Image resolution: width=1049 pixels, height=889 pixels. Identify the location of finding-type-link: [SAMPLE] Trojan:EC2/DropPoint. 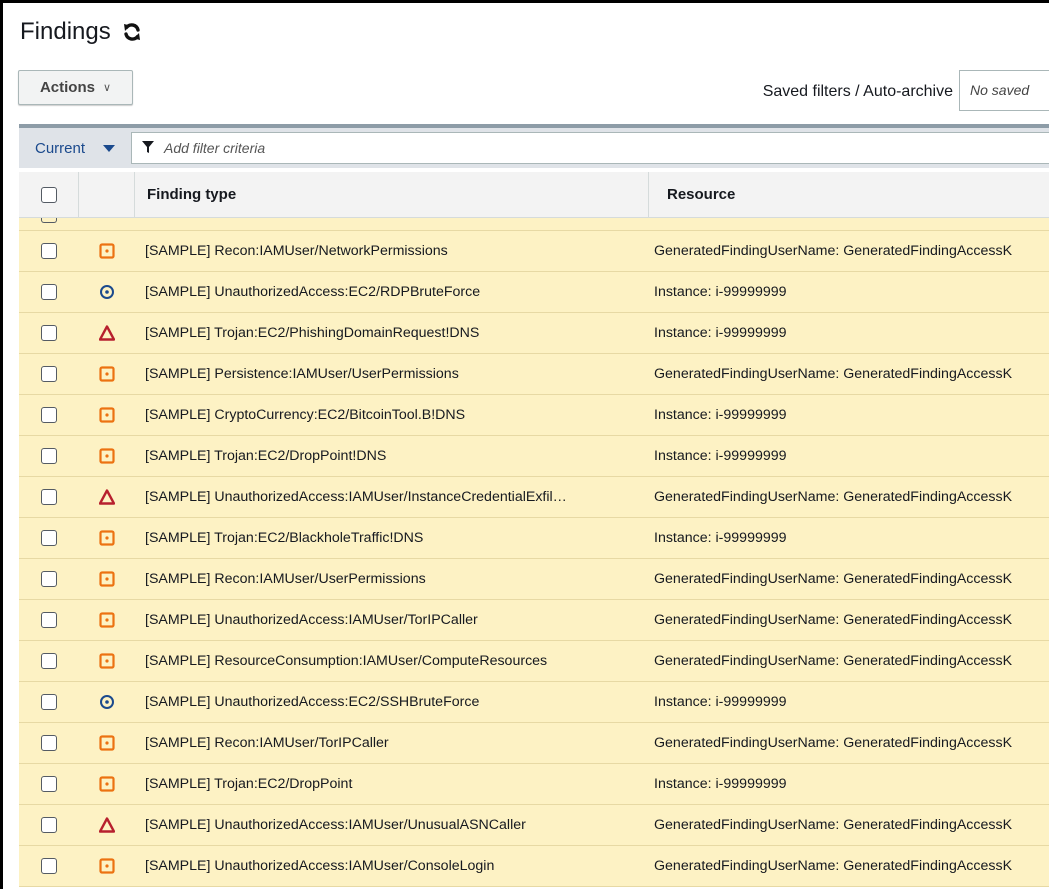
(392, 784).